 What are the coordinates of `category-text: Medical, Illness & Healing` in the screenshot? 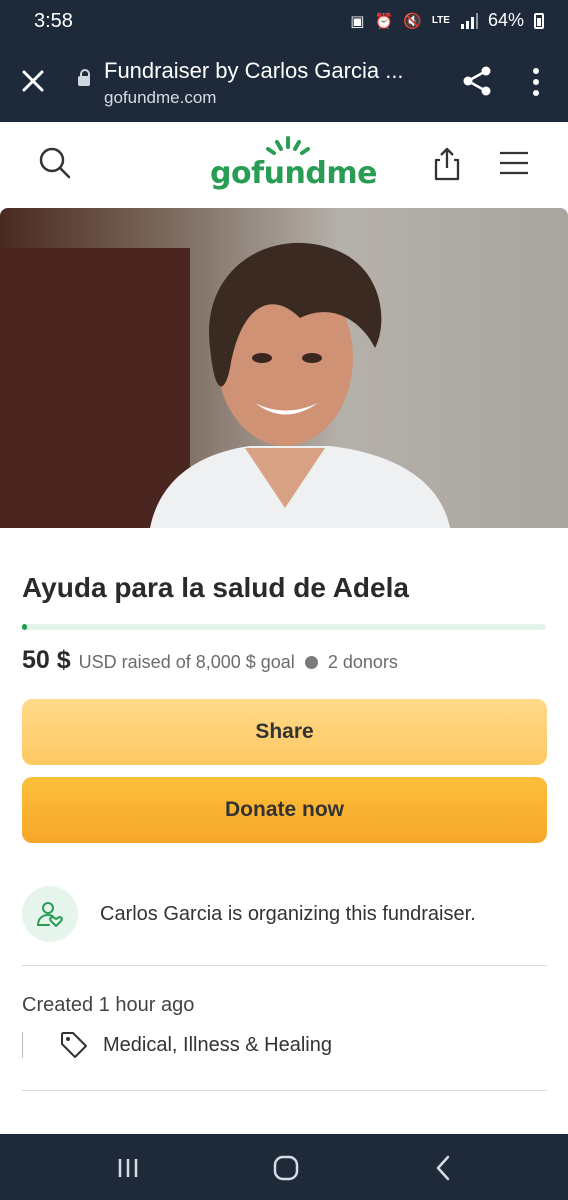 It's located at (217, 1044).